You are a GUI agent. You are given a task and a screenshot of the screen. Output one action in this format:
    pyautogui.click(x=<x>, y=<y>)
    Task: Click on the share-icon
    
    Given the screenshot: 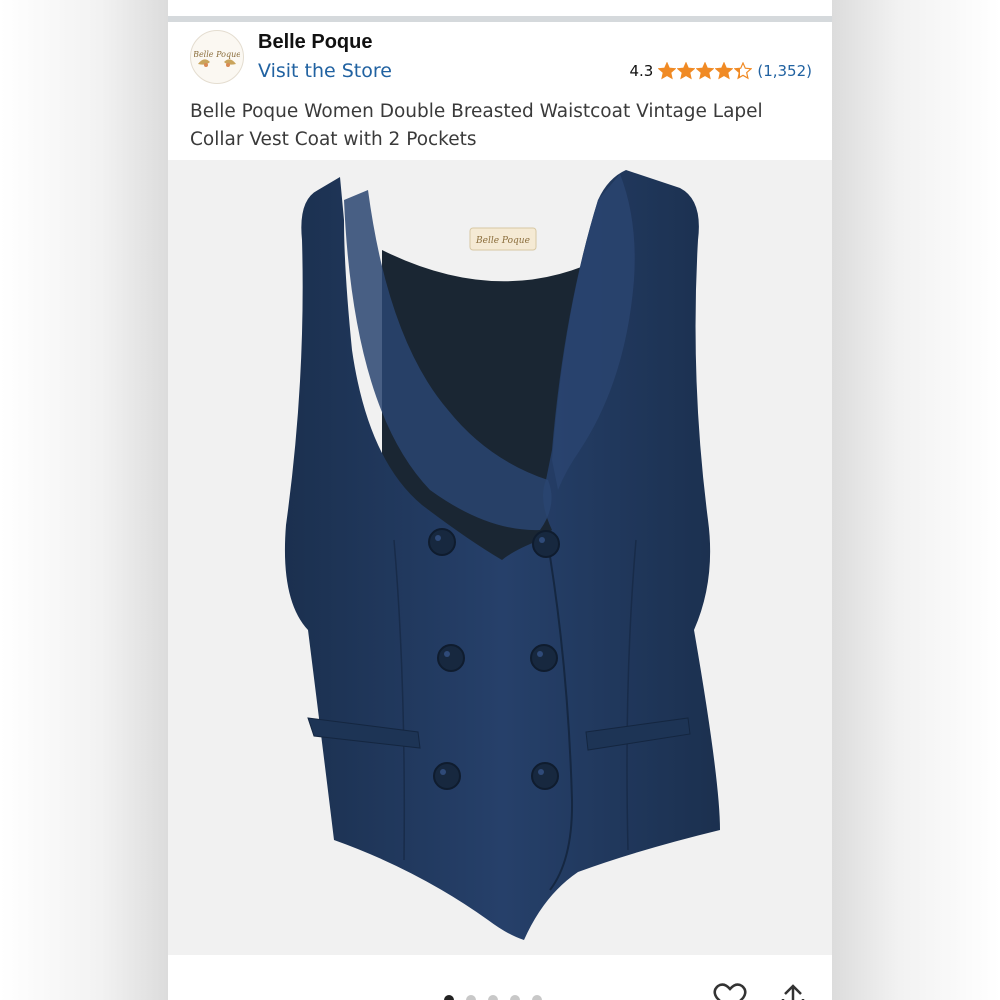 What is the action you would take?
    pyautogui.click(x=793, y=991)
    